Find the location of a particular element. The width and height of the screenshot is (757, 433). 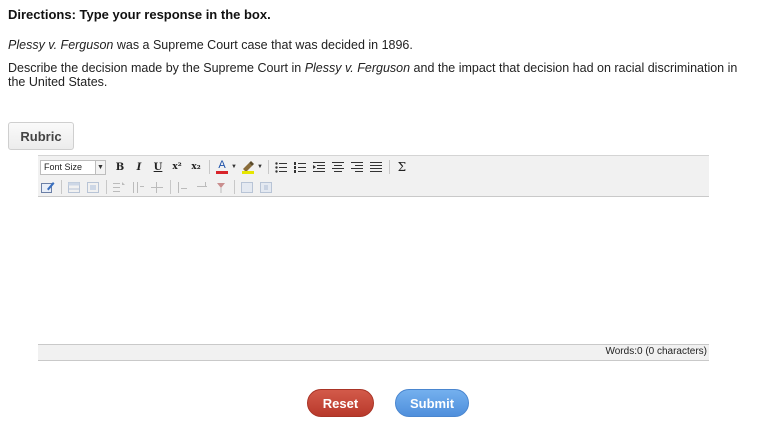

indent-icon is located at coordinates (318, 166).